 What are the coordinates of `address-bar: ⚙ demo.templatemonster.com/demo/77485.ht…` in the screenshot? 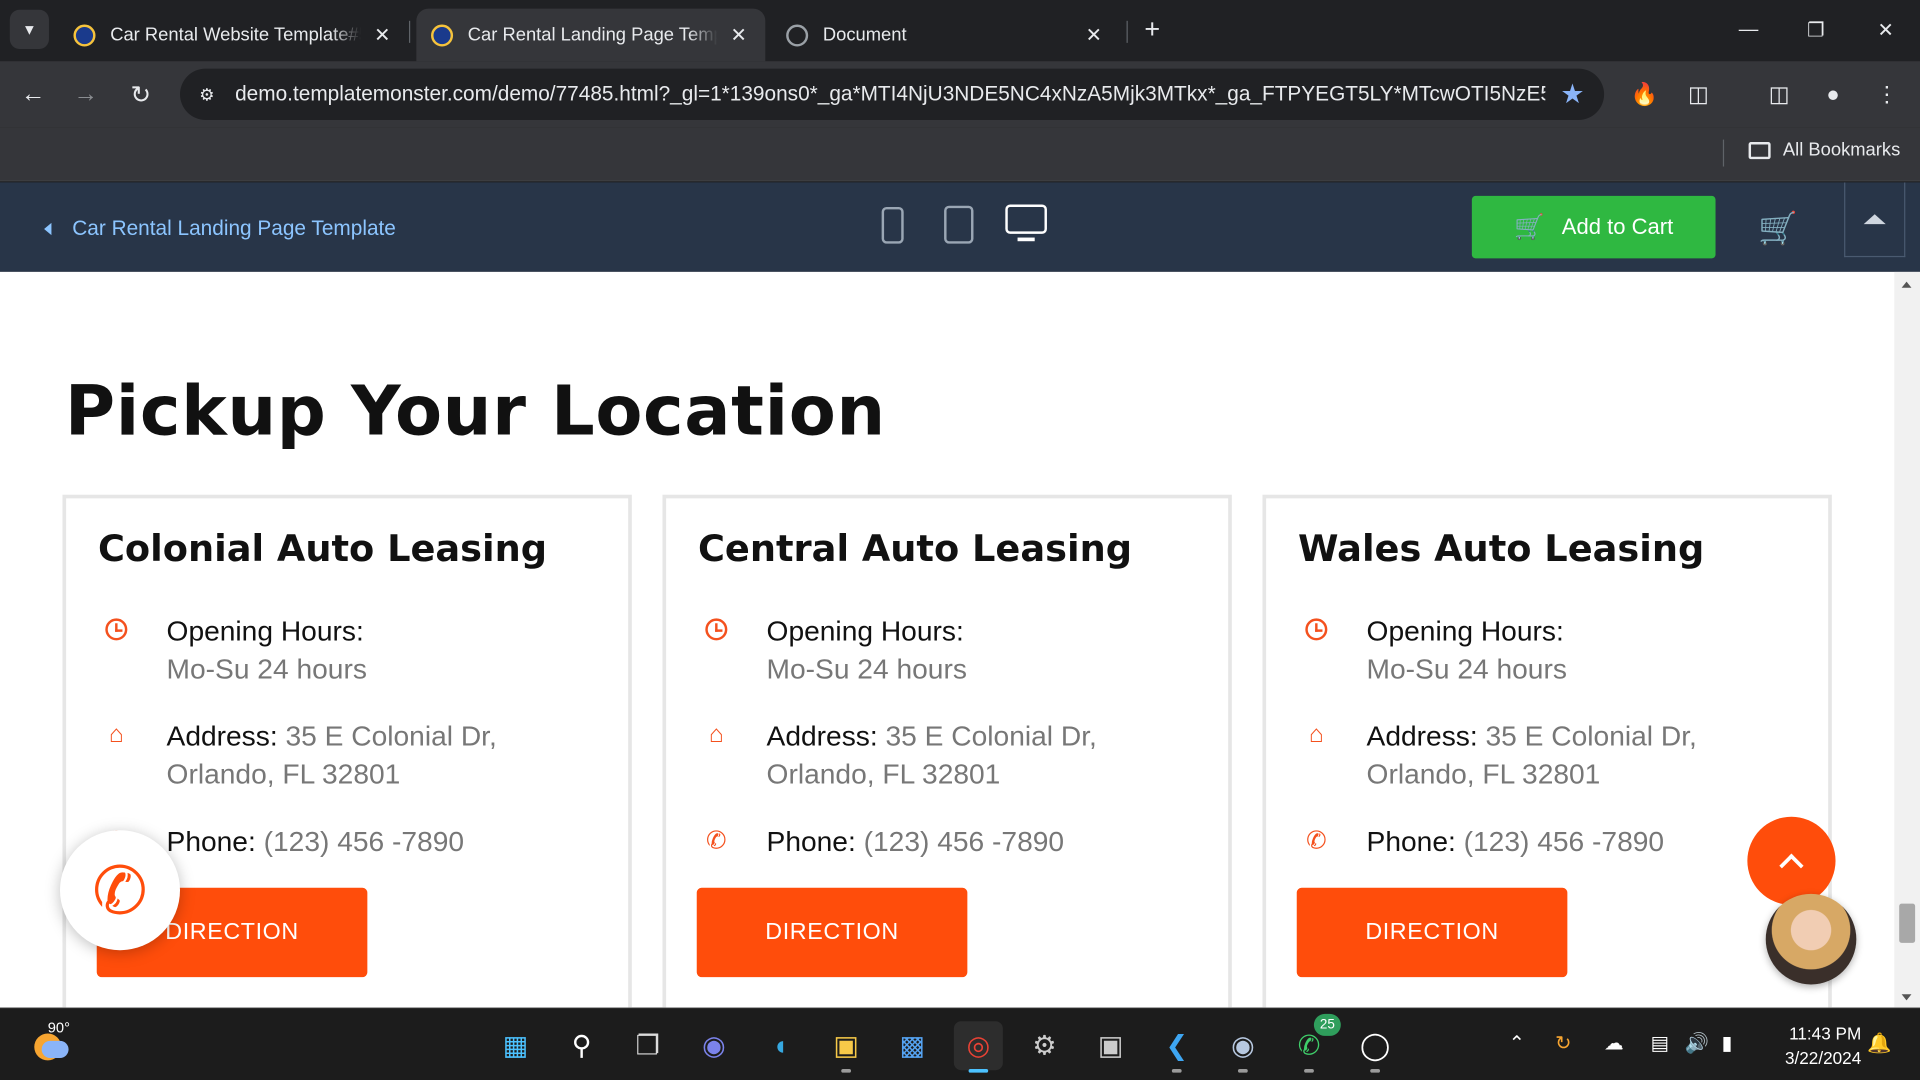 It's located at (892, 94).